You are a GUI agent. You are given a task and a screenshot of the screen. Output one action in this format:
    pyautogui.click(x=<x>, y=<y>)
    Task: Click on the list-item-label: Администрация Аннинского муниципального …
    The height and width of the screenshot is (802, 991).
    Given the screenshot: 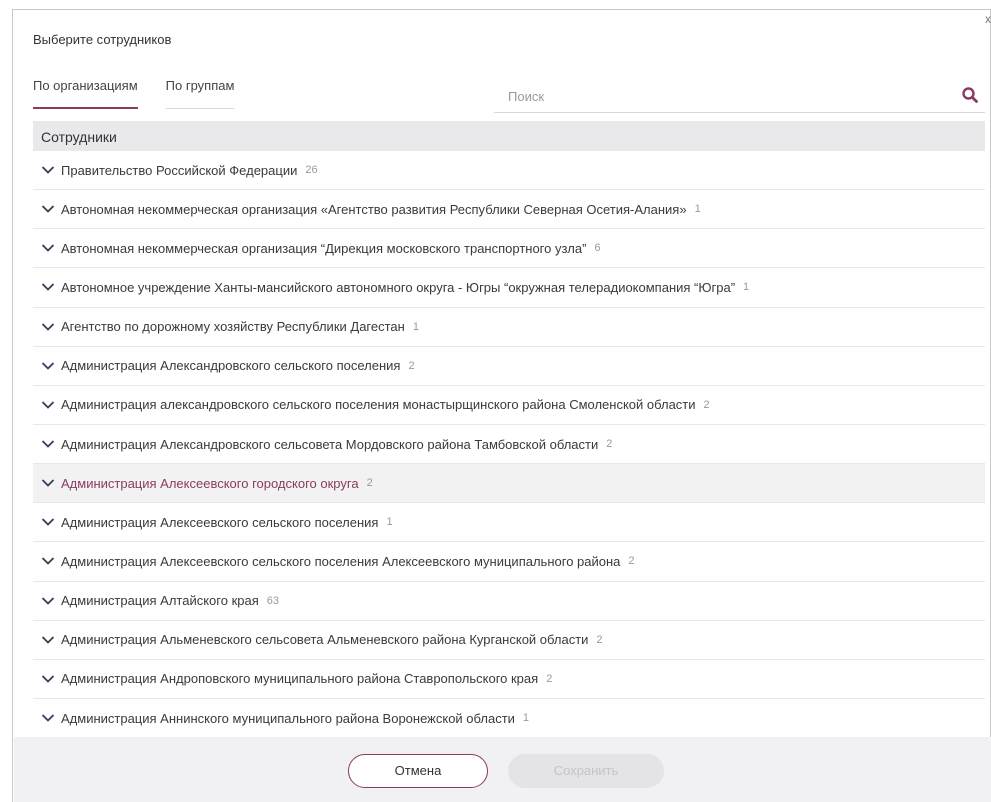 What is the action you would take?
    pyautogui.click(x=288, y=718)
    